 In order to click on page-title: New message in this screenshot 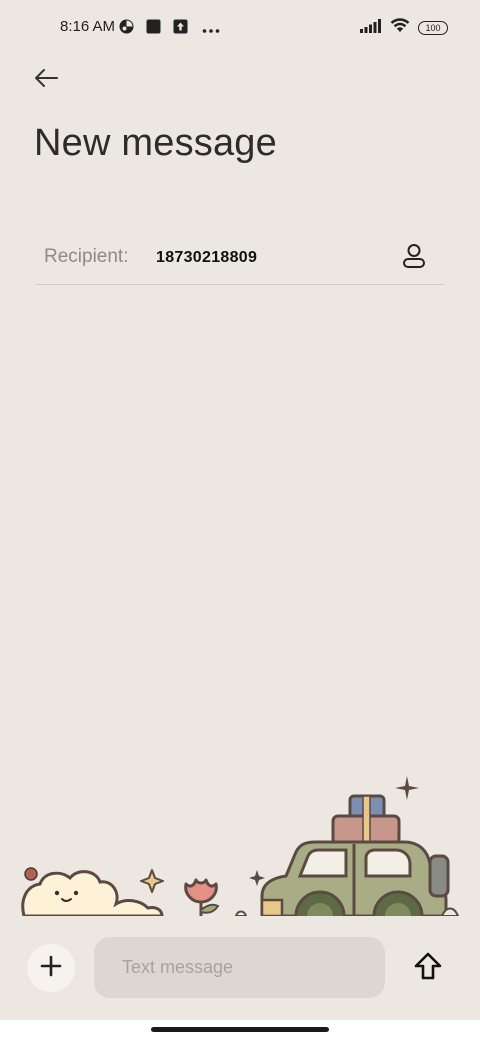, I will do `click(155, 143)`.